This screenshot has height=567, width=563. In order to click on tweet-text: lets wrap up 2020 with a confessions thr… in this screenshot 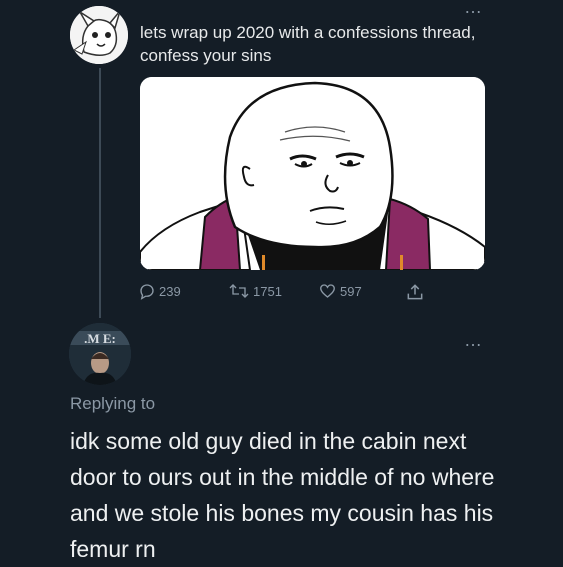, I will do `click(308, 44)`.